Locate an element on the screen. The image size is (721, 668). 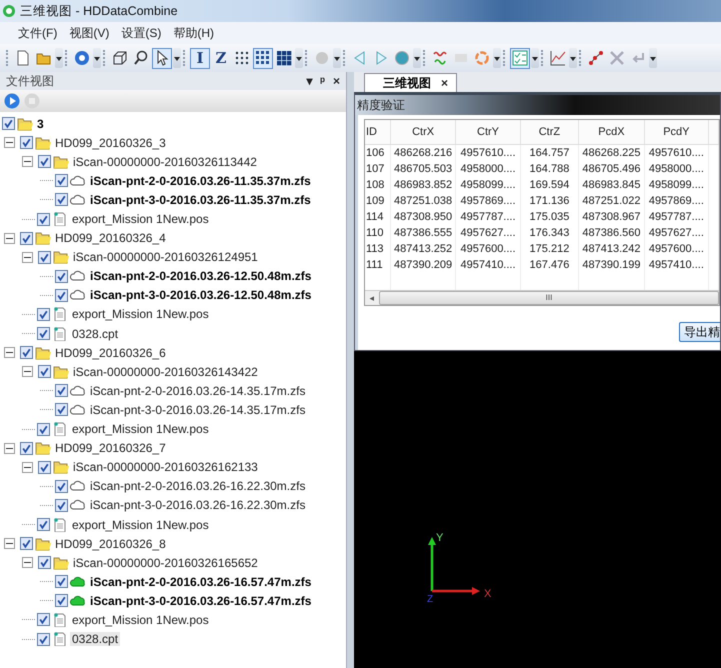
tree-item: iScan-pnt-2-0-2016.03.26-12.50.48m.zfs is located at coordinates (201, 276).